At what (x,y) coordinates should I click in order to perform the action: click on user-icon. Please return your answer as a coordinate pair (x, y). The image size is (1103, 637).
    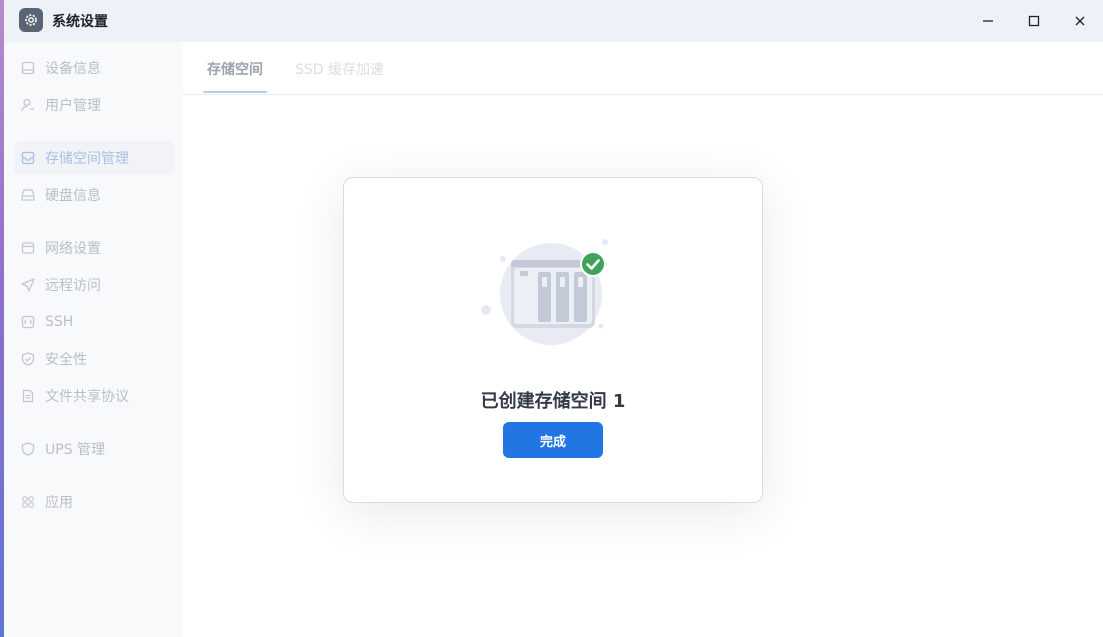
    Looking at the image, I should click on (28, 105).